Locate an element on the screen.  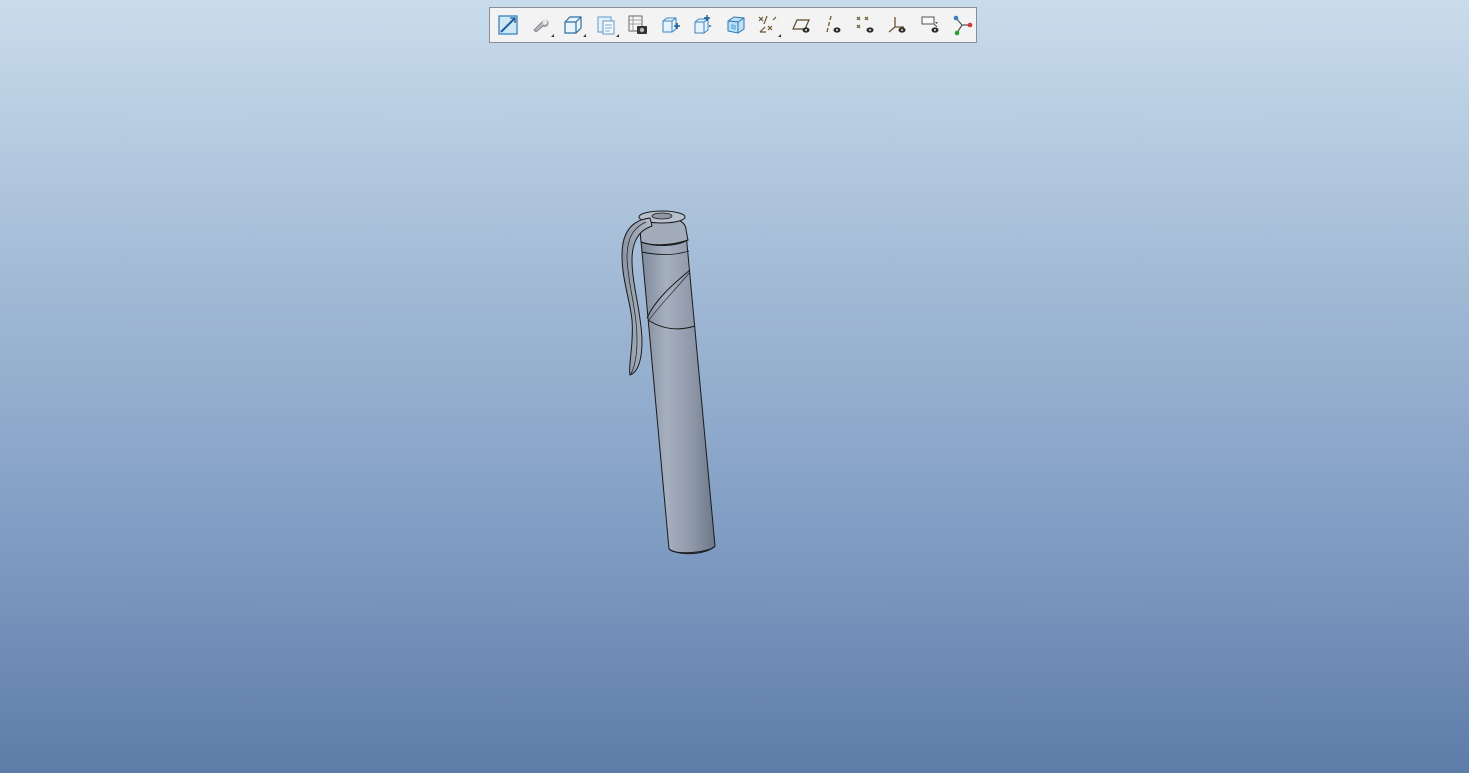
zoom-in-button is located at coordinates (671, 25).